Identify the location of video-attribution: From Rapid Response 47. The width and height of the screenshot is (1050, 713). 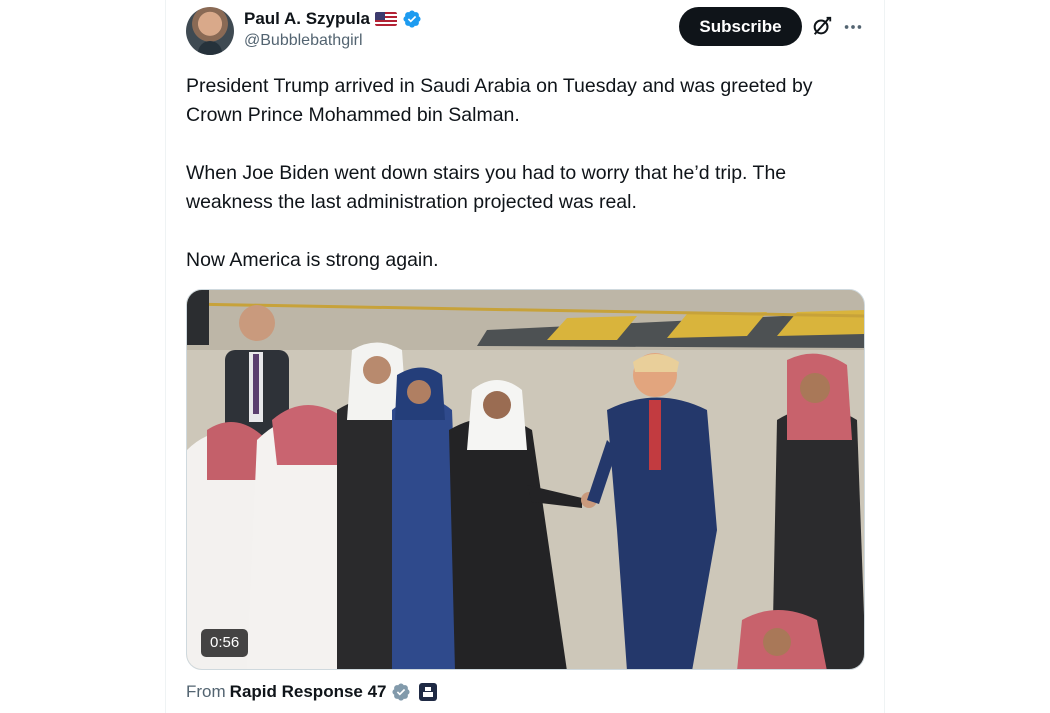
(311, 692).